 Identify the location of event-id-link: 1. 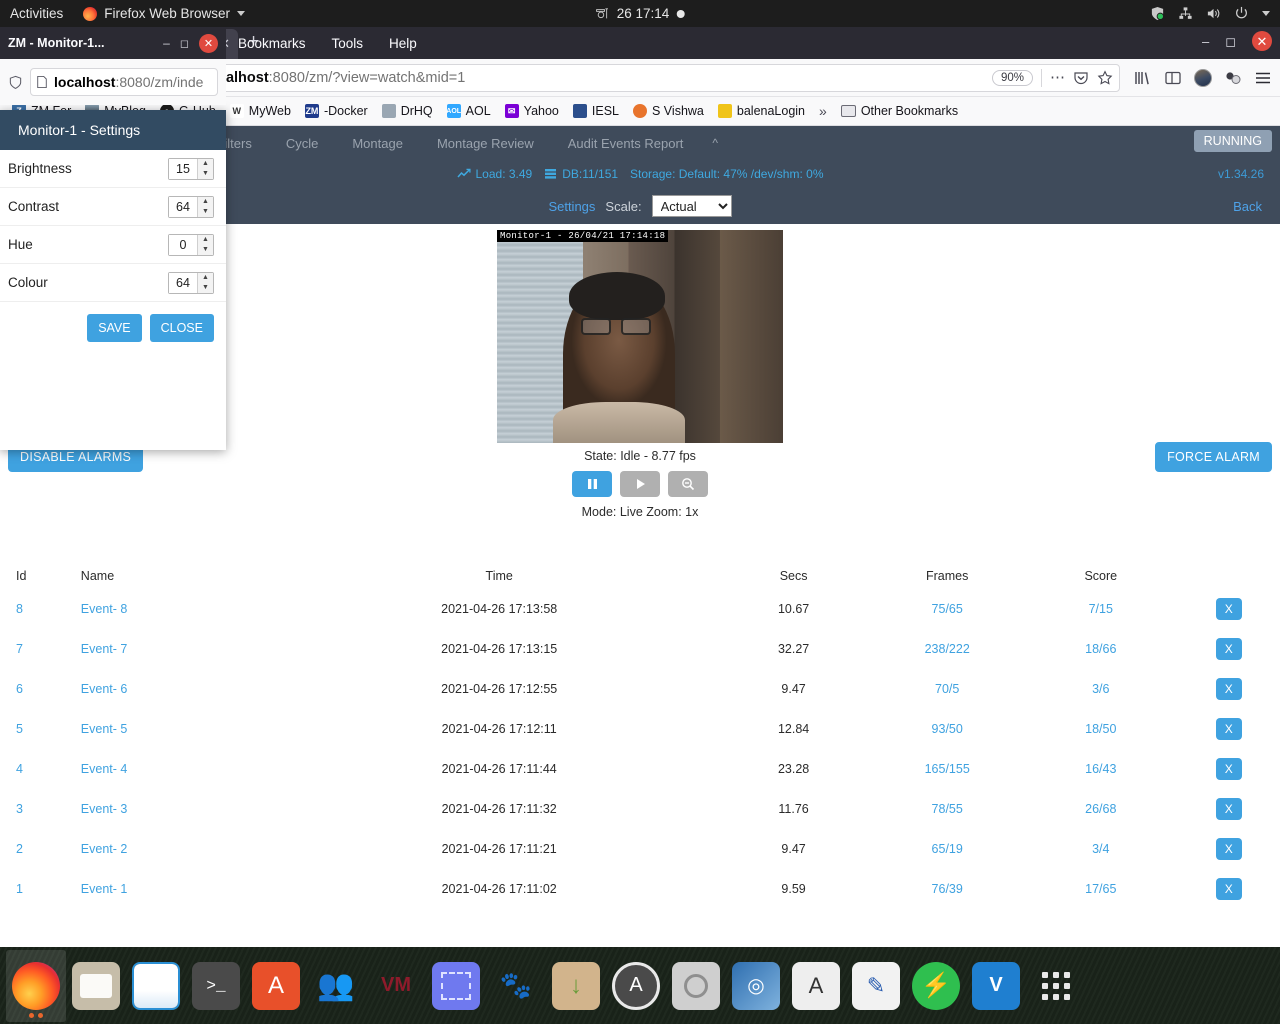
(19, 889).